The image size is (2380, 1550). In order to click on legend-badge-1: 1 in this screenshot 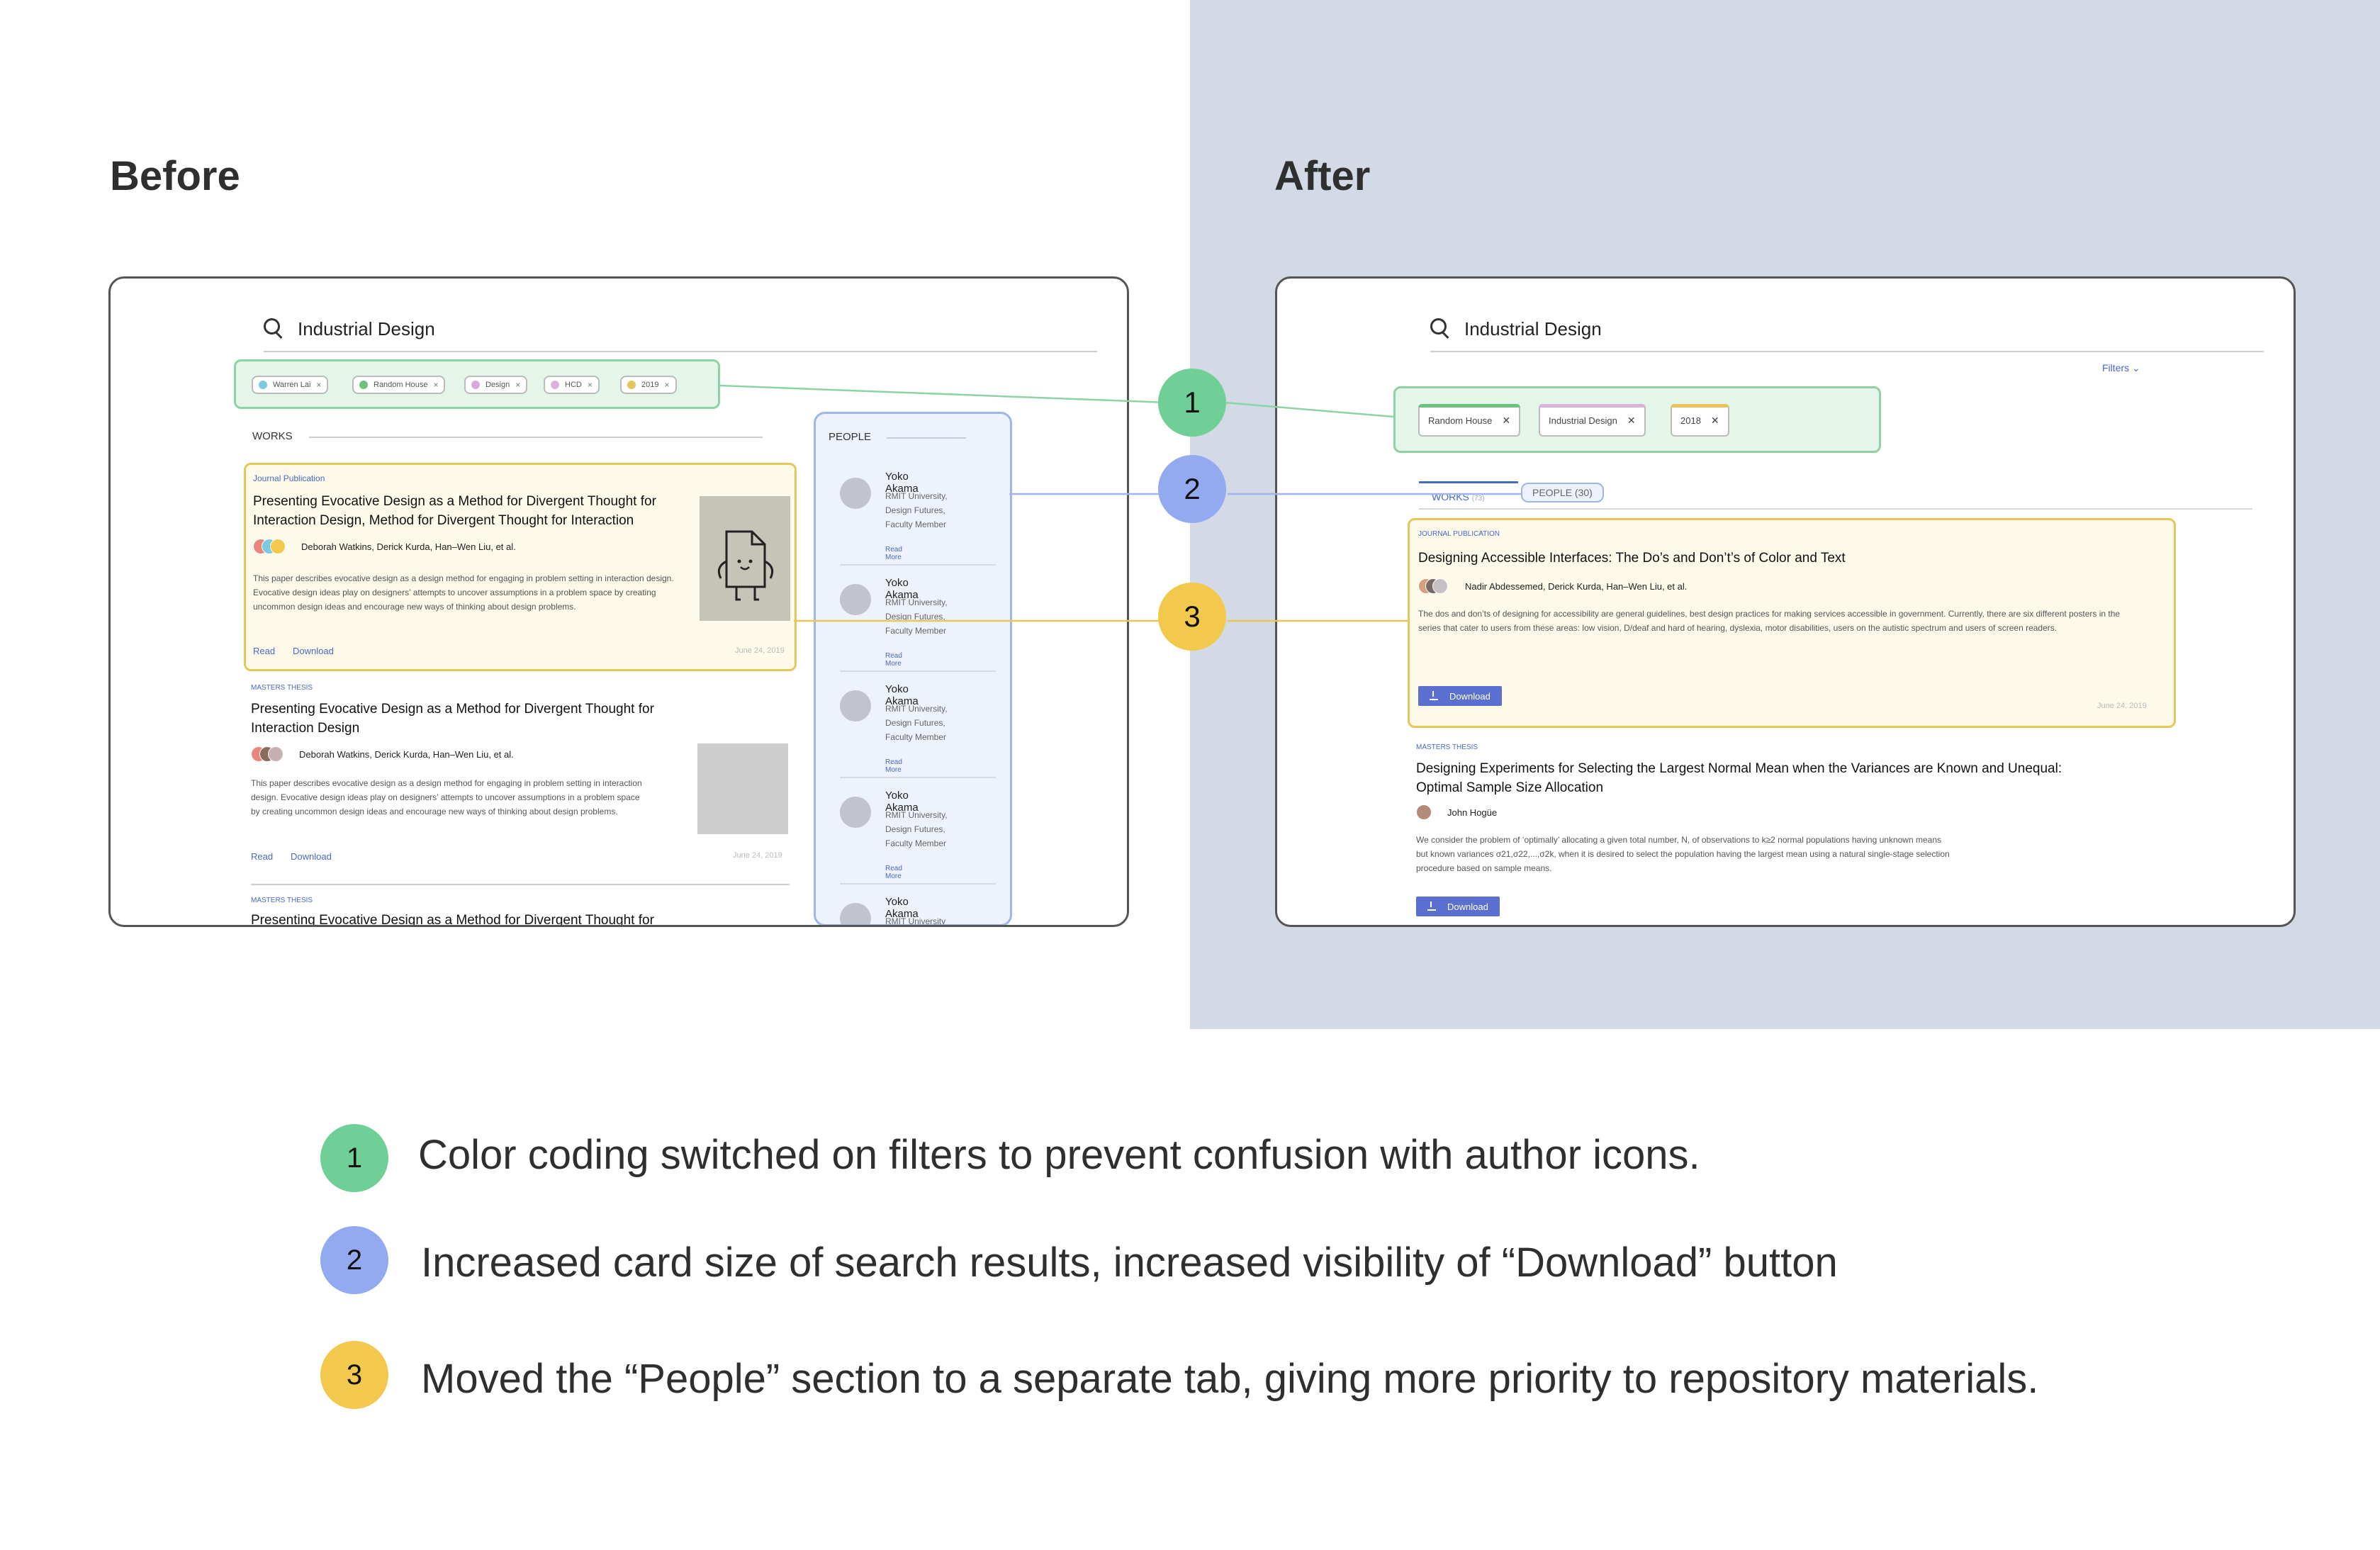, I will do `click(354, 1158)`.